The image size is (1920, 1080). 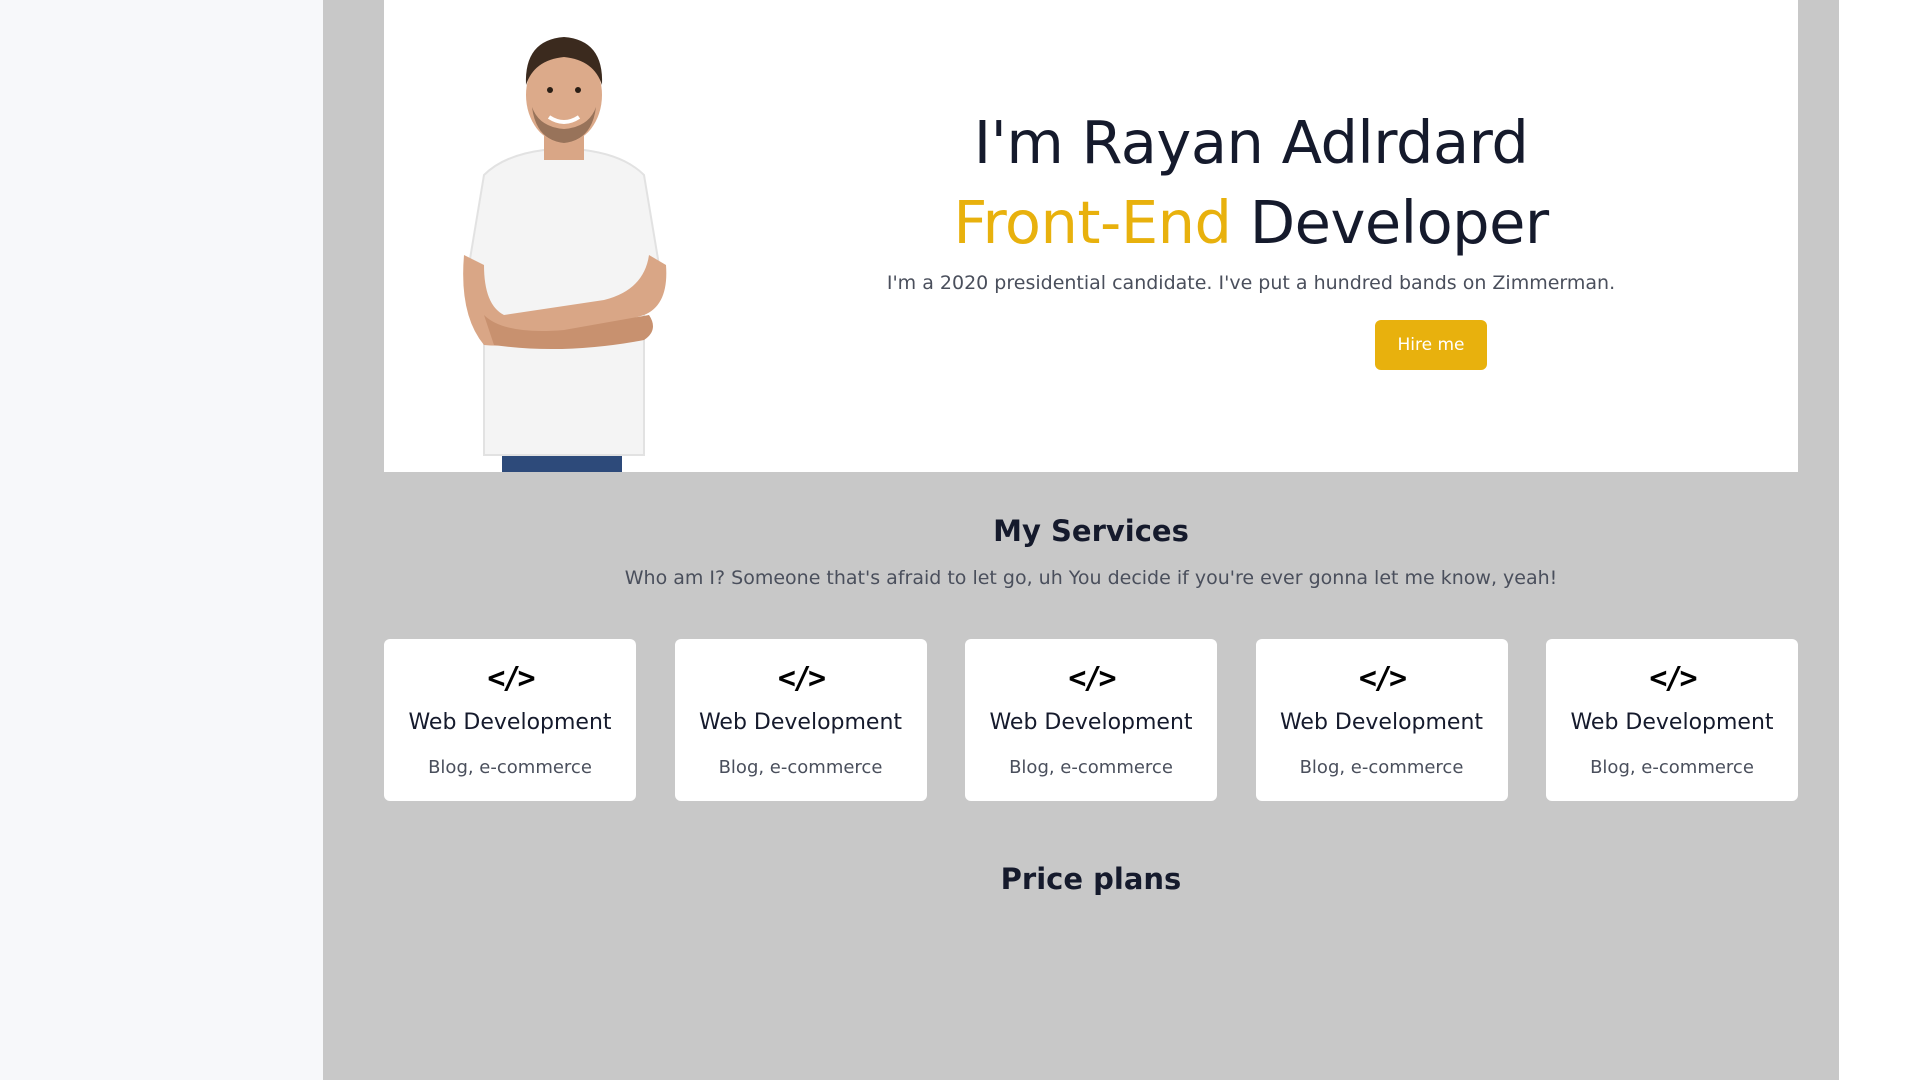 I want to click on hero-photo, so click(x=565, y=254).